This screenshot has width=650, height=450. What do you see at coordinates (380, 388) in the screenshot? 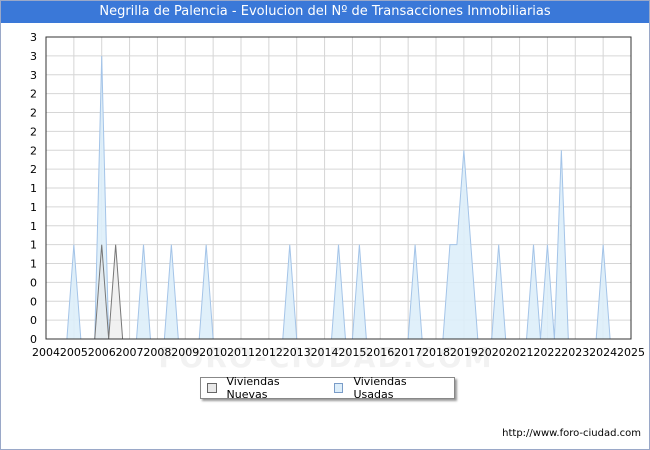
I see `legend-label-usadas: Viviendas Usadas` at bounding box center [380, 388].